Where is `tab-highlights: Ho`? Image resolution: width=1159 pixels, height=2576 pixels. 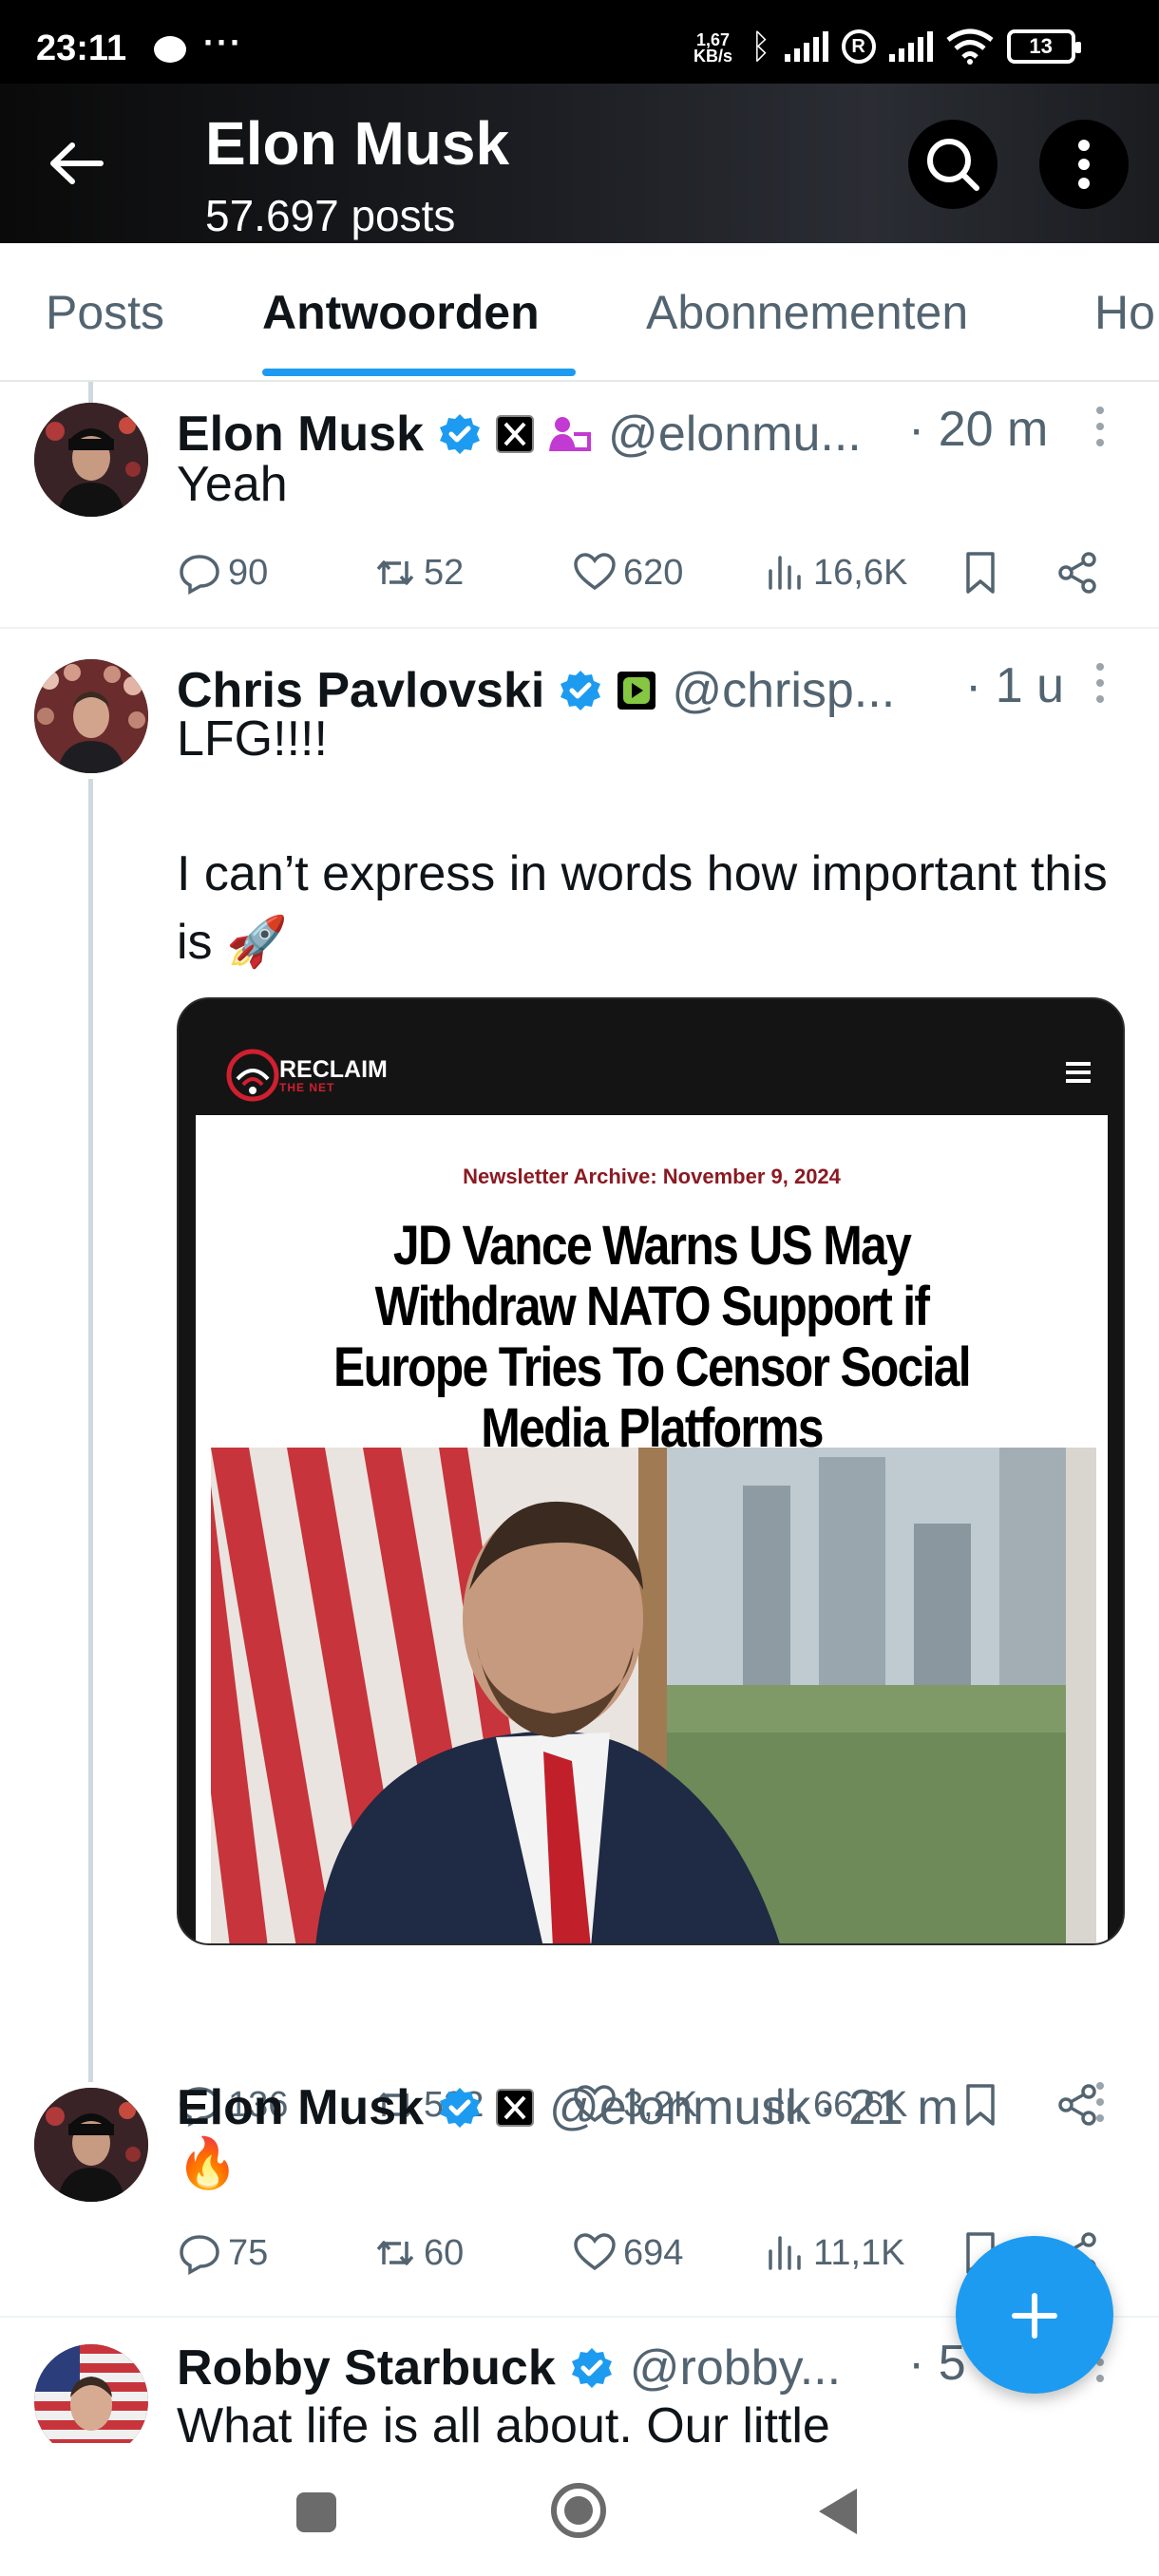 tab-highlights: Ho is located at coordinates (1124, 312).